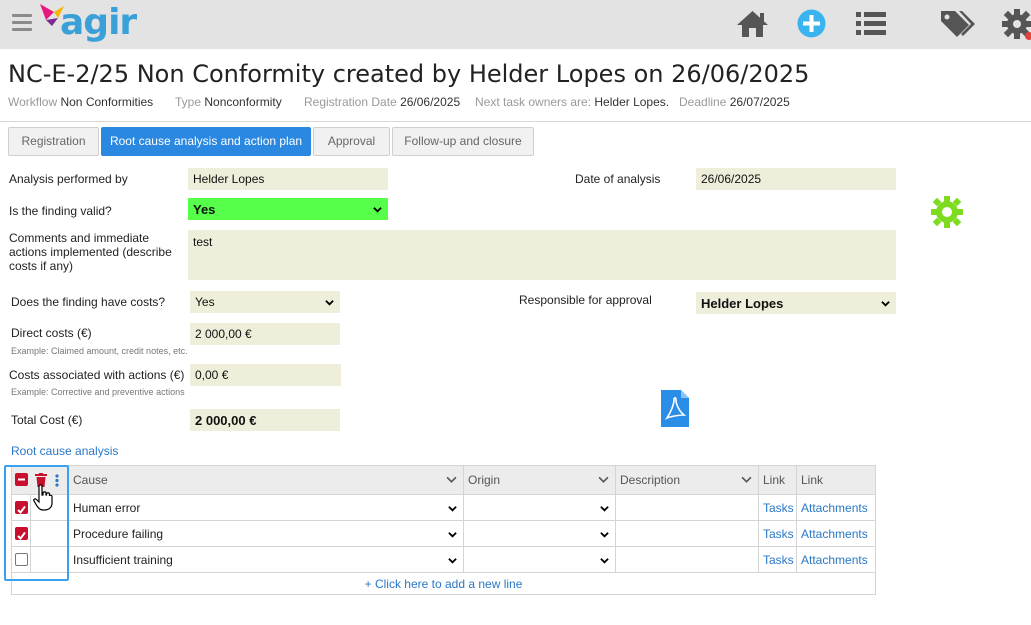 Image resolution: width=1031 pixels, height=625 pixels. I want to click on meta-registration-date: Registration Date 26/06/2025, so click(382, 102).